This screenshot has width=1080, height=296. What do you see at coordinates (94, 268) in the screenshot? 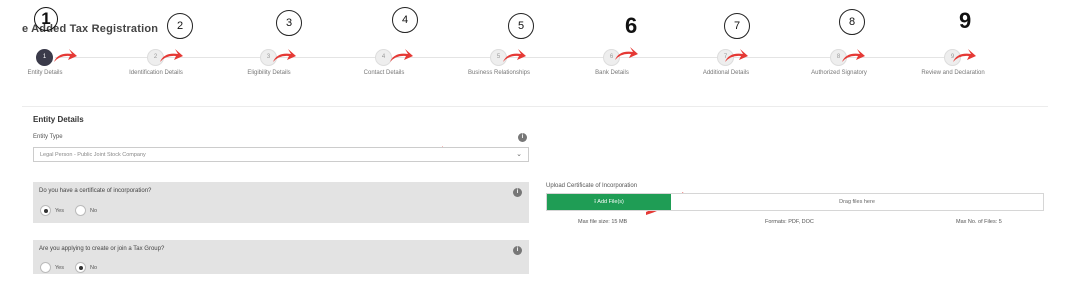
I see `tax-group-no-label: No` at bounding box center [94, 268].